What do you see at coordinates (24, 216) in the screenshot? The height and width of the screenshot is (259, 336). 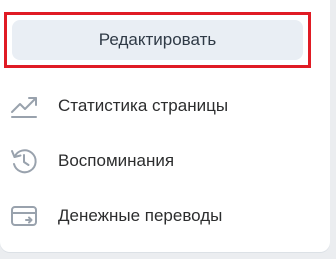 I see `money-transfer-card-icon` at bounding box center [24, 216].